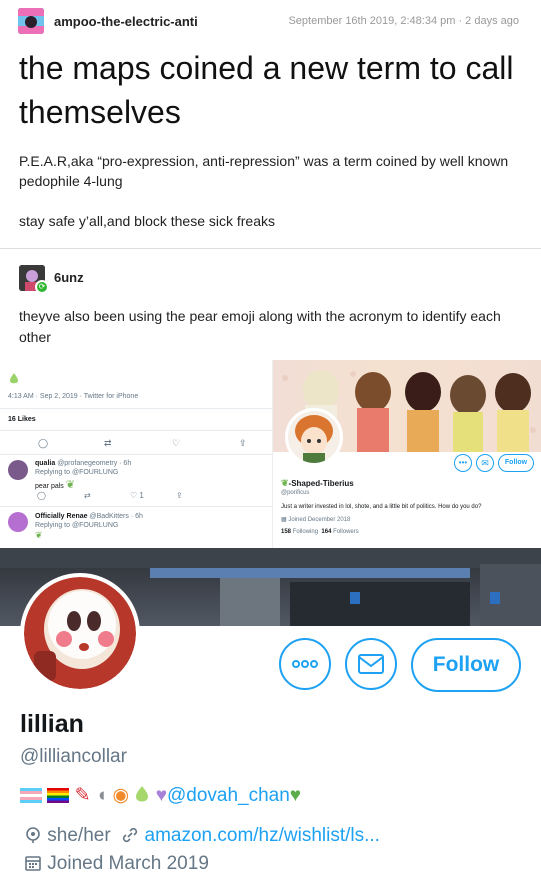 The image size is (541, 885). Describe the element at coordinates (89, 516) in the screenshot. I see `reply-author: Officially Renae @BadKitters · 6h` at that location.